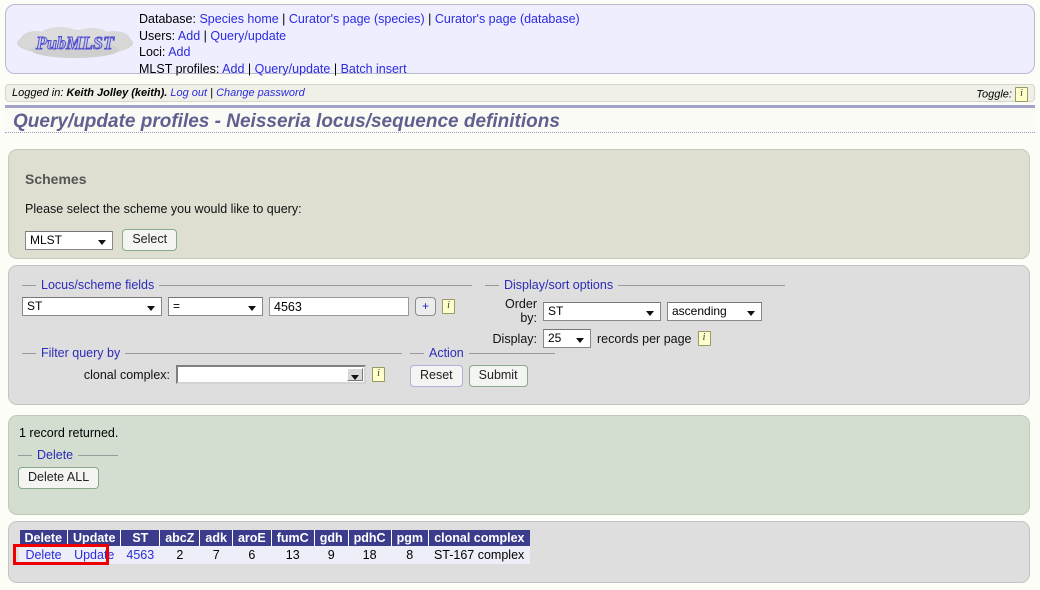  What do you see at coordinates (150, 240) in the screenshot?
I see `select-scheme-button: Select` at bounding box center [150, 240].